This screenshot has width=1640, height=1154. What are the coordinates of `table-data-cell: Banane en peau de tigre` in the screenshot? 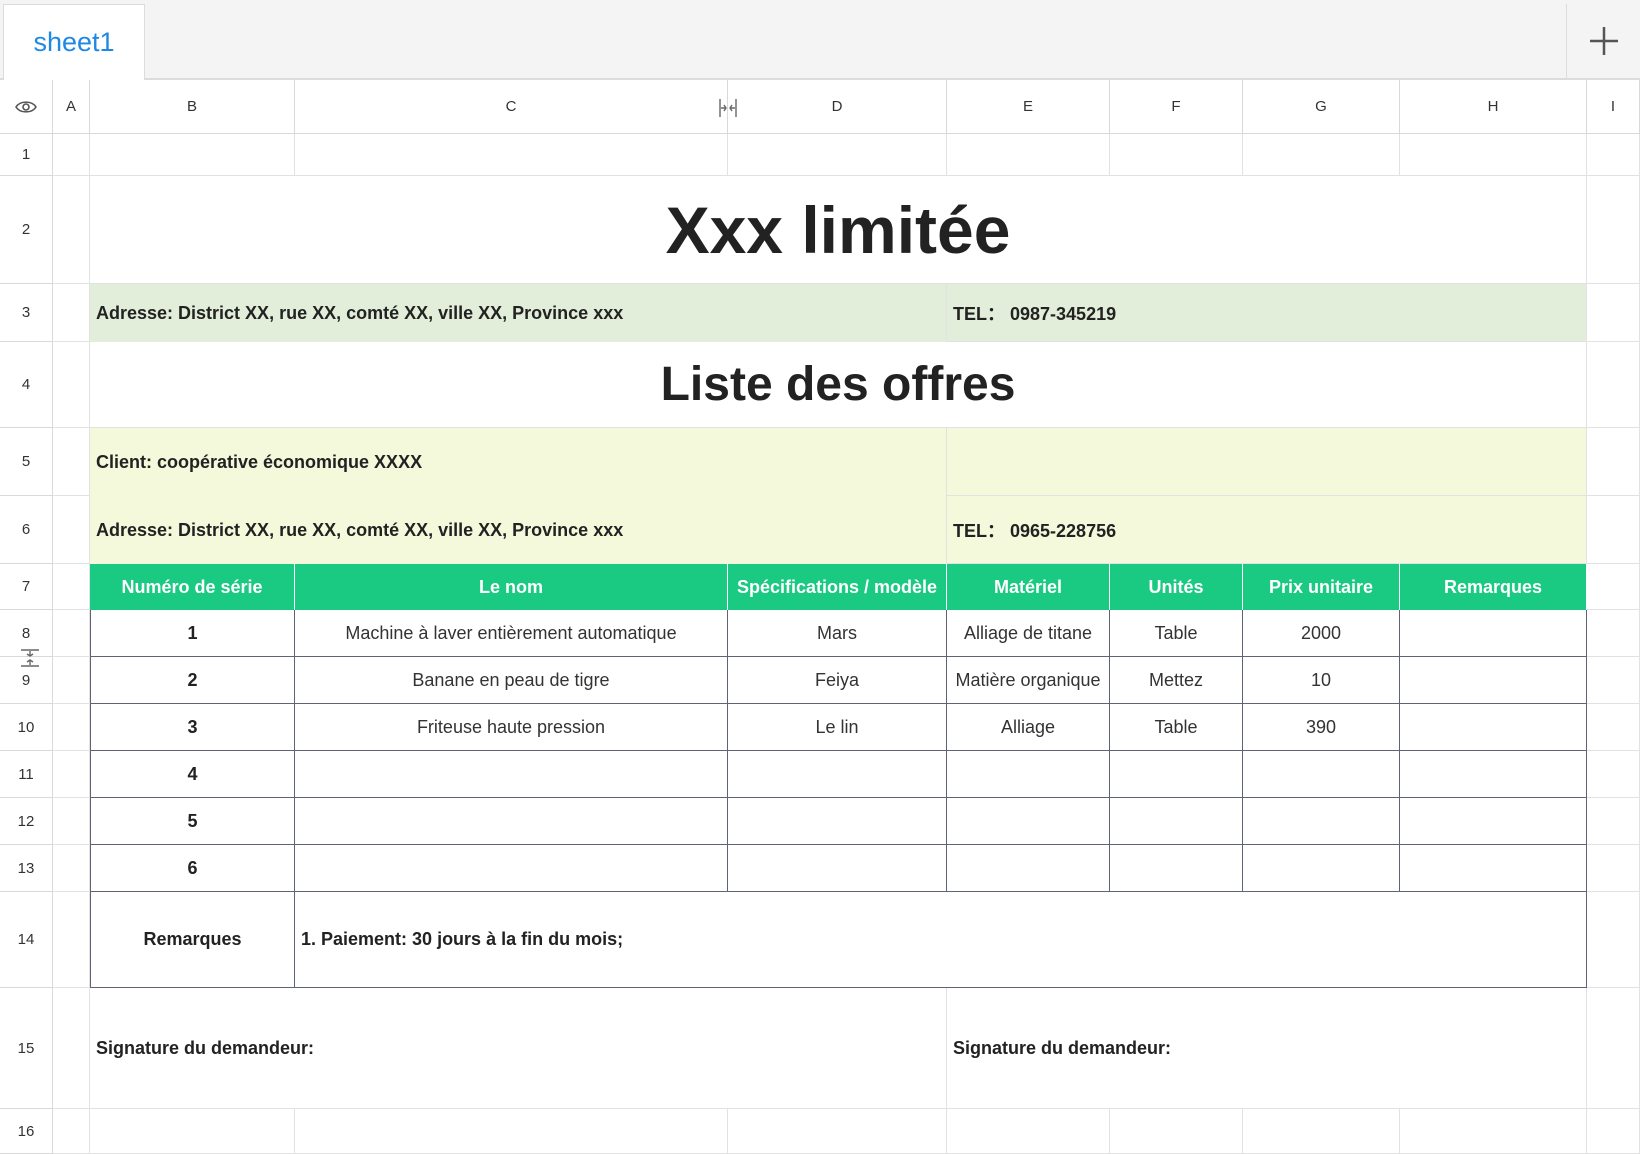 It's located at (511, 680).